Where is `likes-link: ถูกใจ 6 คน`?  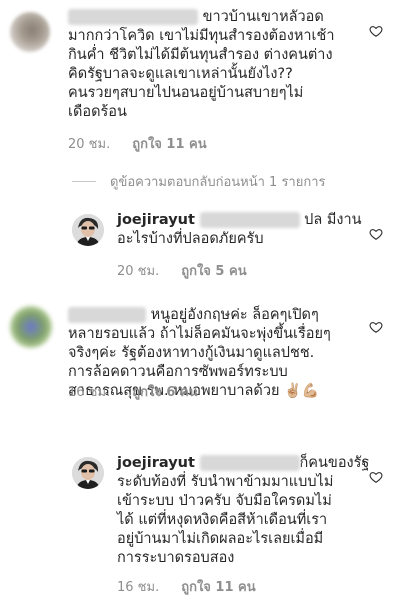
likes-link: ถูกใจ 6 คน is located at coordinates (164, 392).